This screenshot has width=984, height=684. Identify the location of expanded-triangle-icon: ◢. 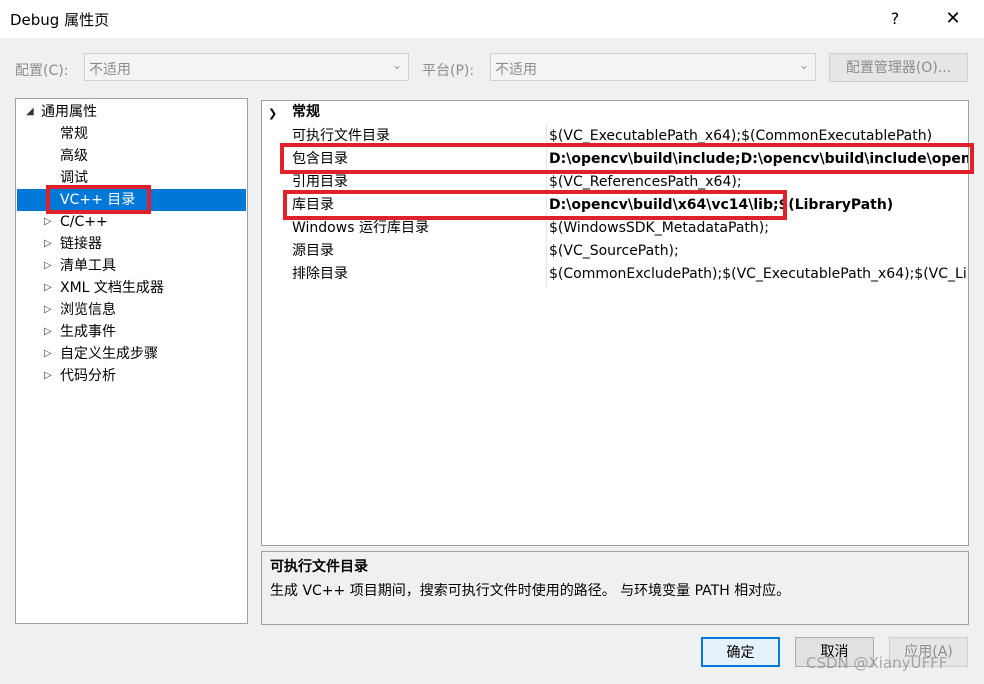
(30, 111).